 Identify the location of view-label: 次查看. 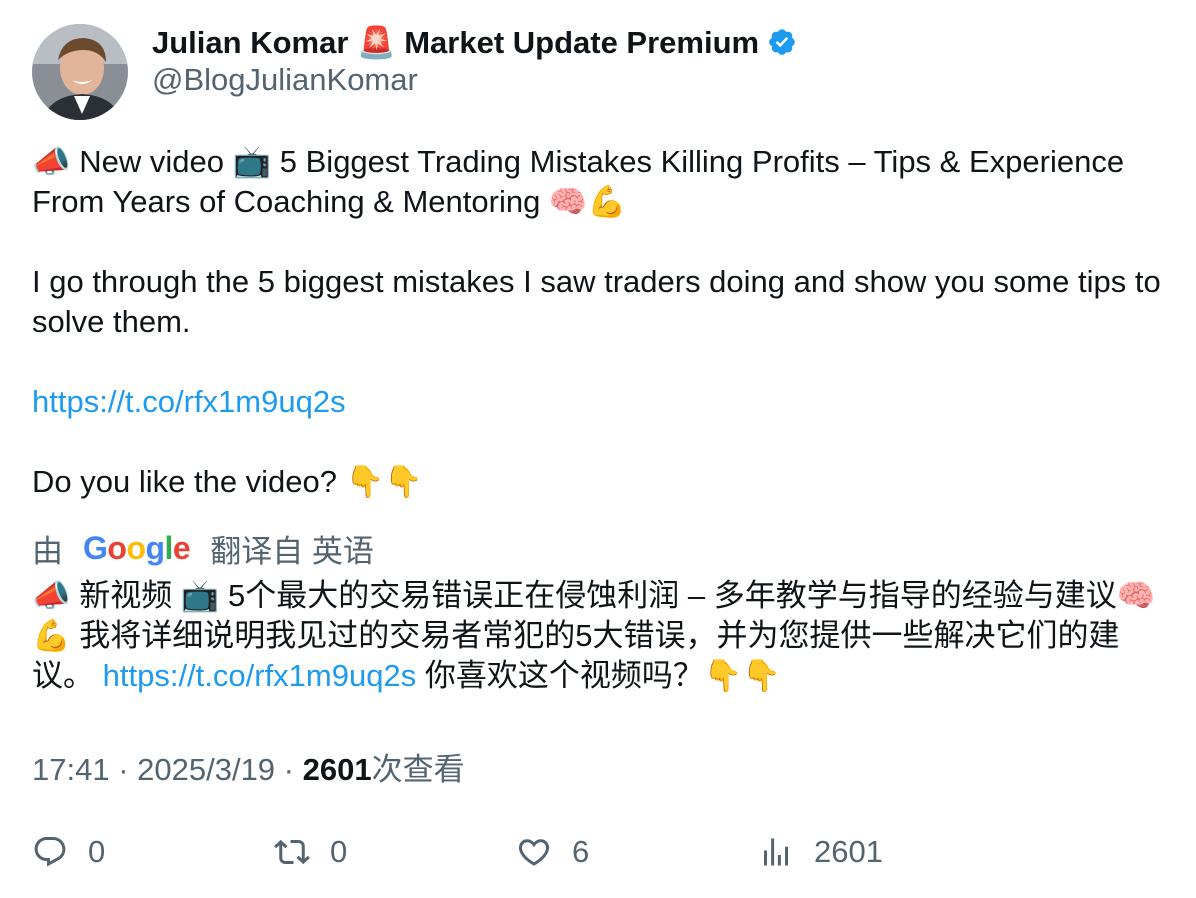
(418, 769).